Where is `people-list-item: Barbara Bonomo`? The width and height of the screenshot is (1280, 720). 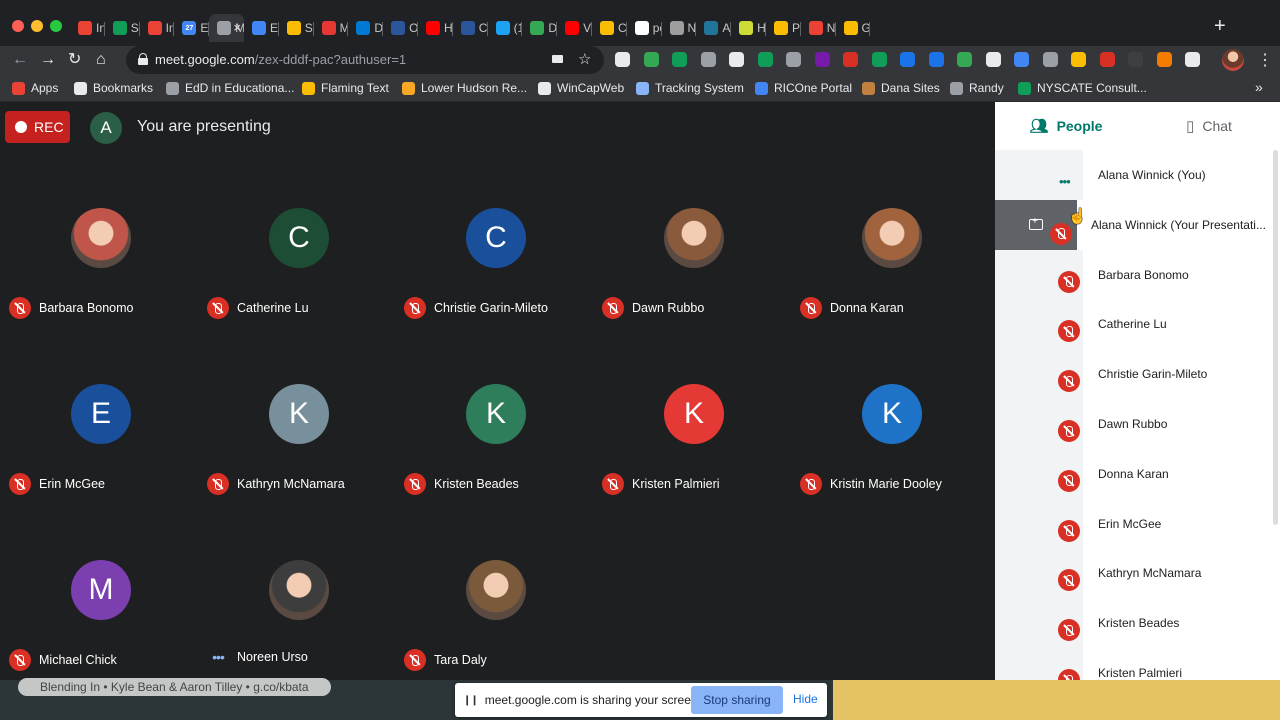
people-list-item: Barbara Bonomo is located at coordinates (1134, 274).